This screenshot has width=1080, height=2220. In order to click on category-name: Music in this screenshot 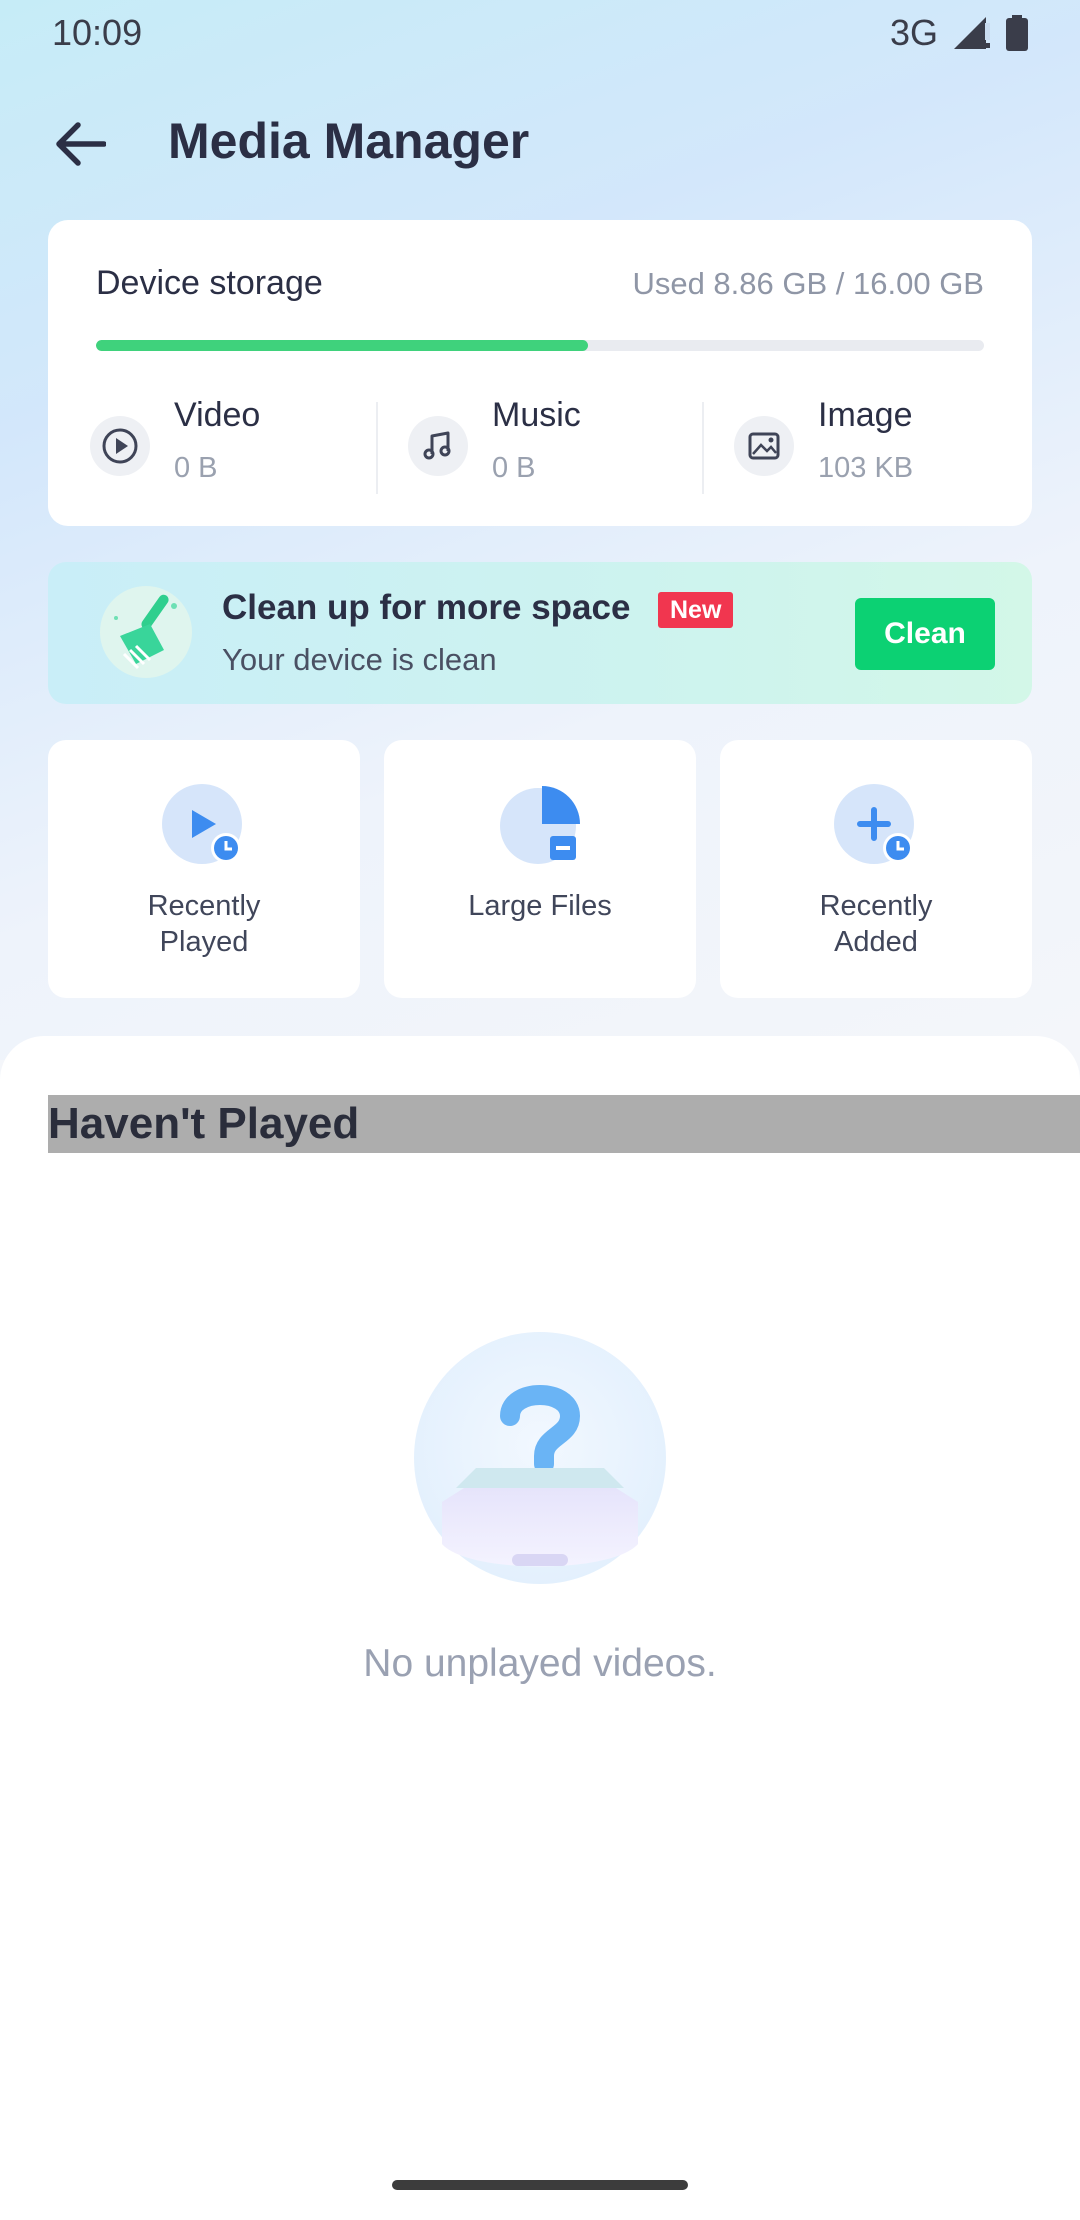, I will do `click(536, 415)`.